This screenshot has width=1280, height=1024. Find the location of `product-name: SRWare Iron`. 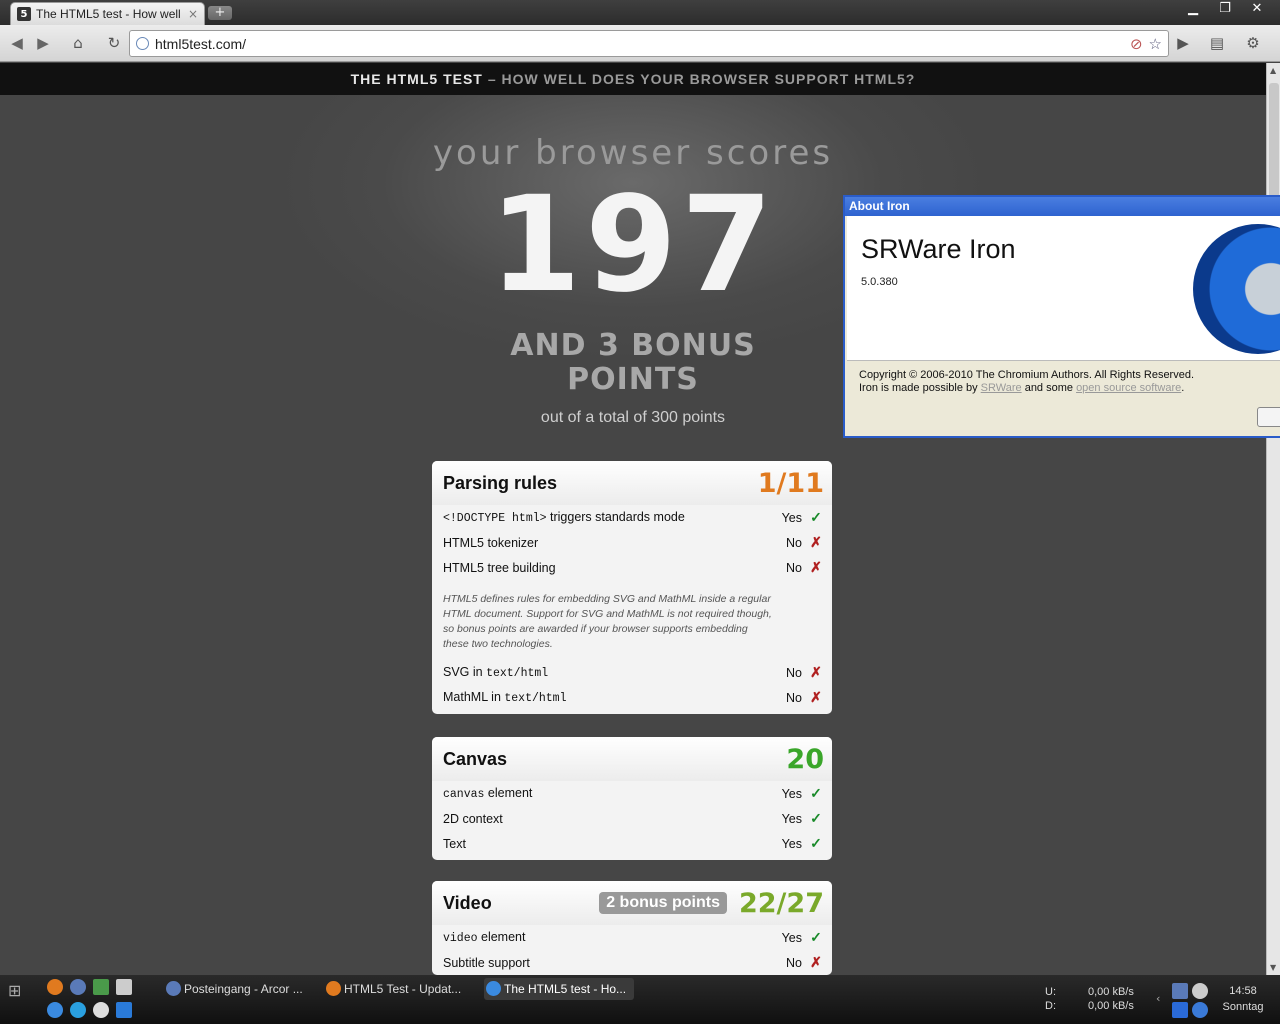

product-name: SRWare Iron is located at coordinates (938, 249).